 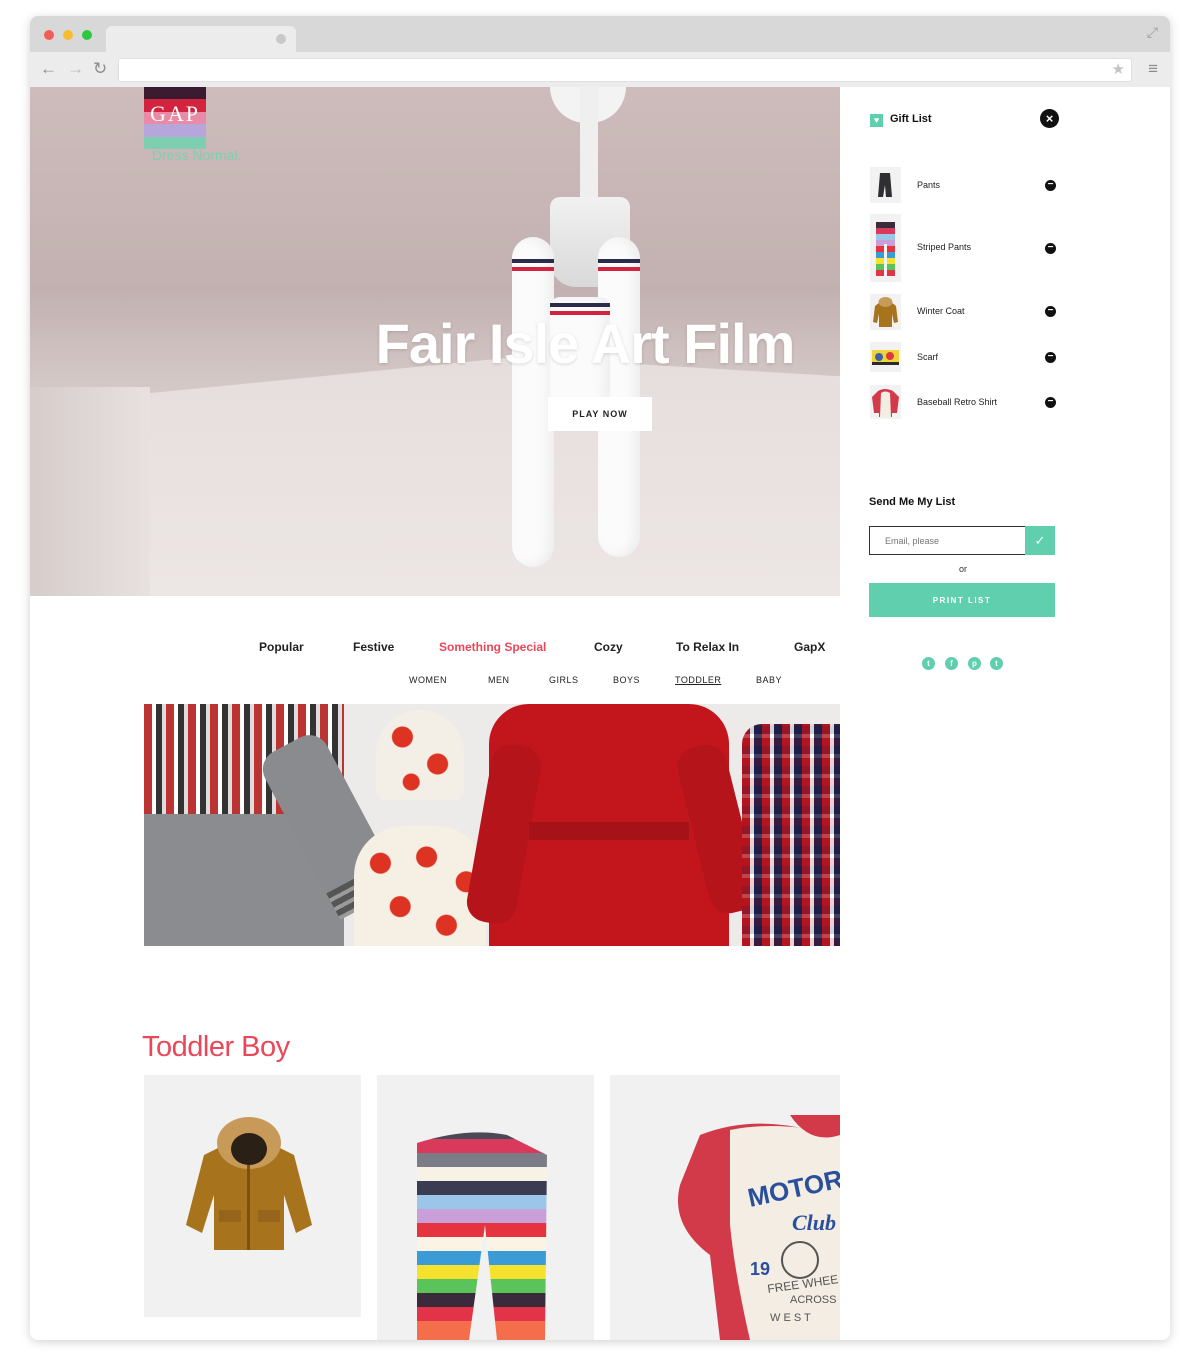 I want to click on subcategory-baby: BABY, so click(x=769, y=680).